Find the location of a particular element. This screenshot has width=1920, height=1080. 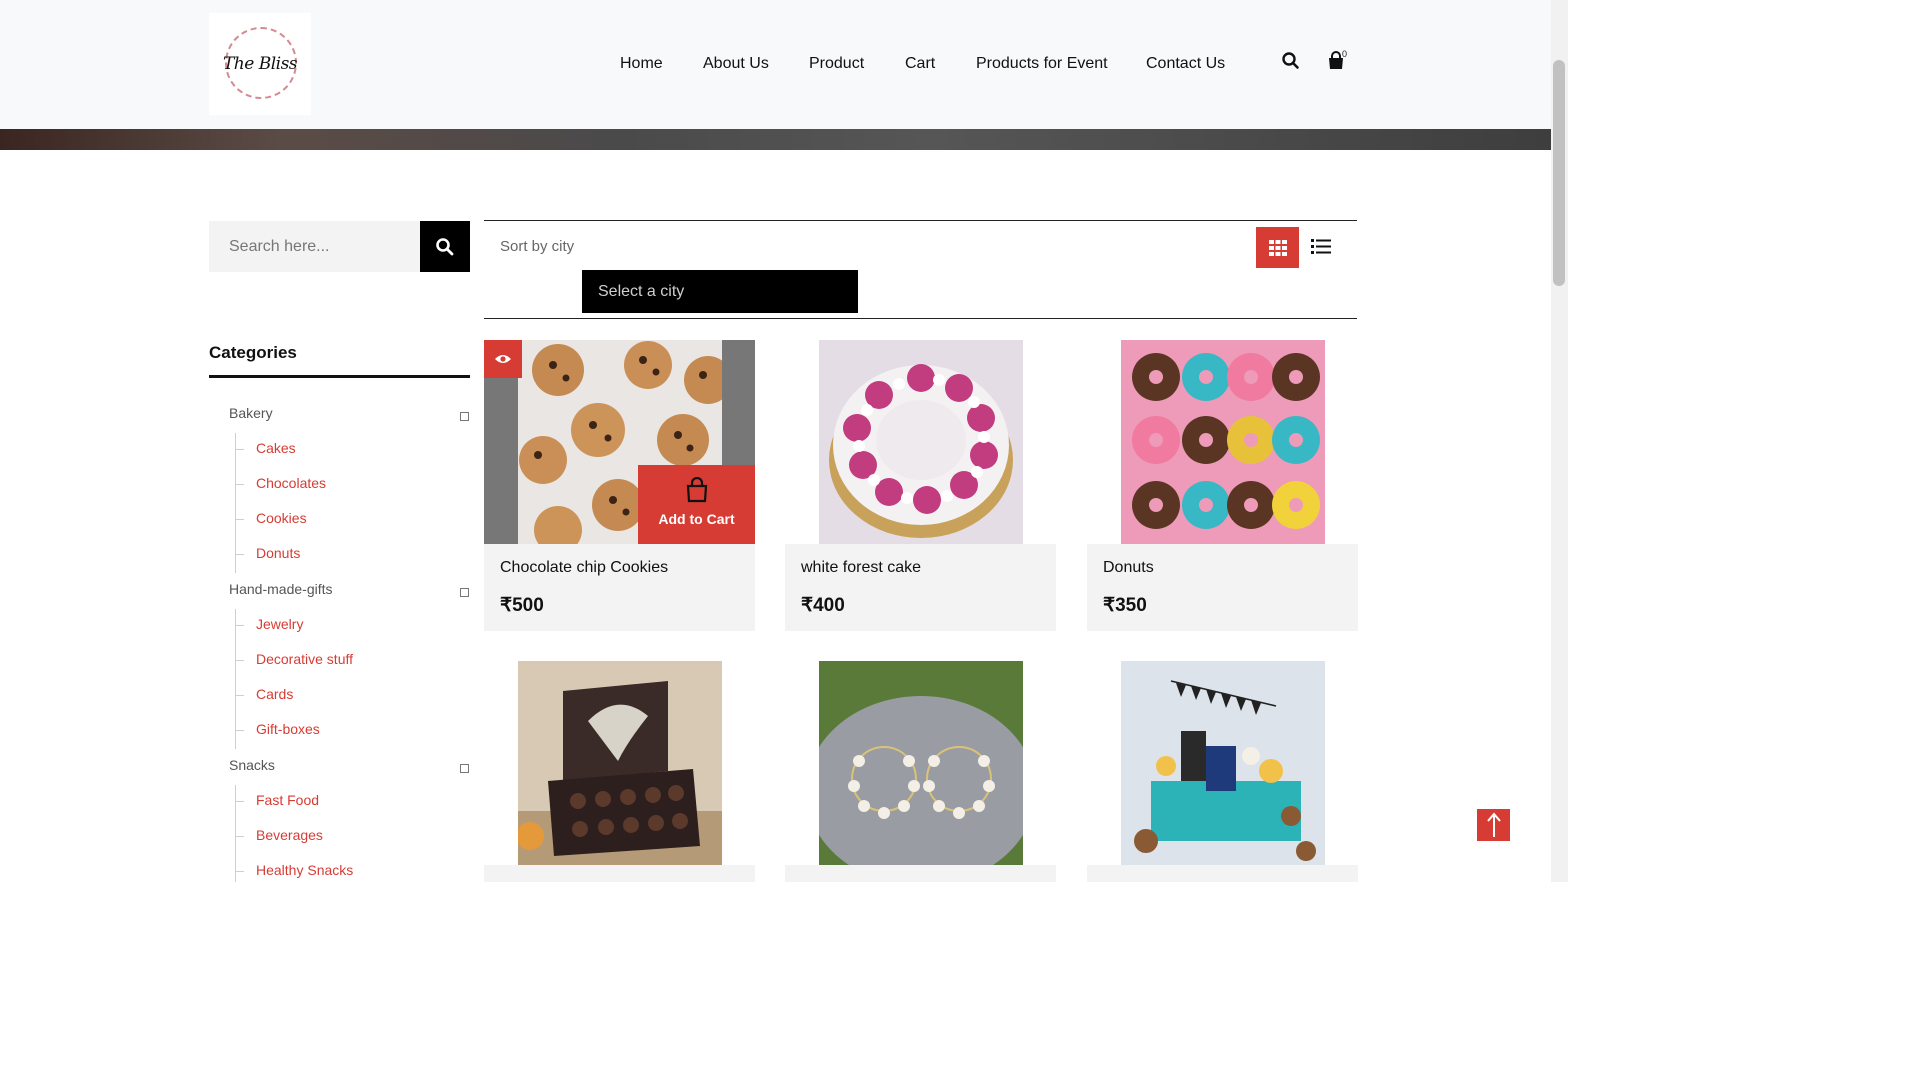

category-beverages: Beverages is located at coordinates (289, 835).